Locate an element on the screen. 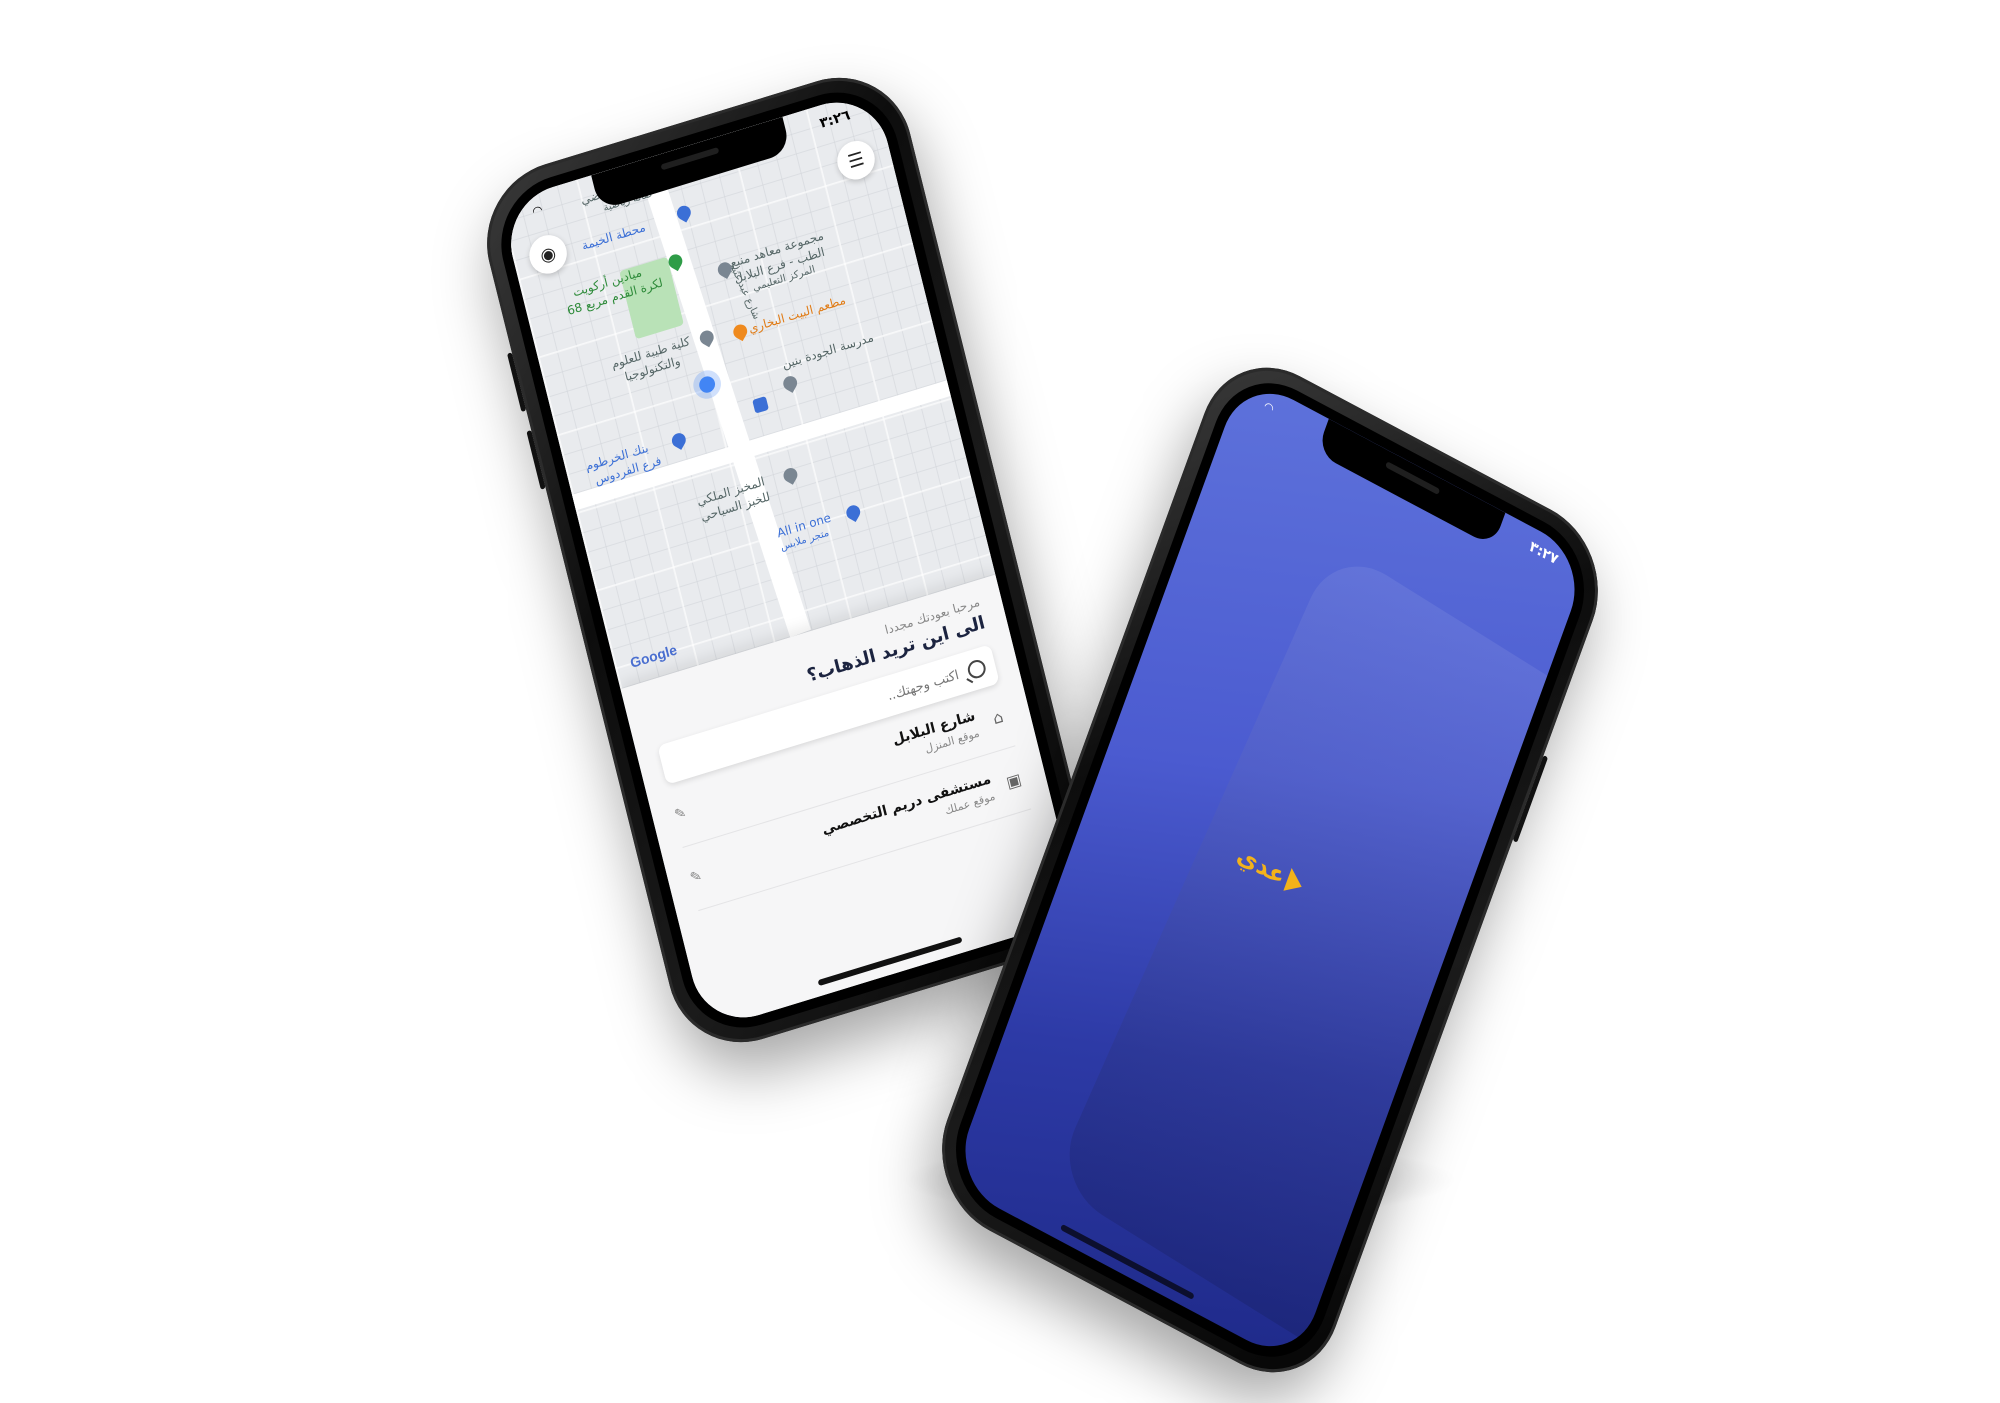 This screenshot has height=1403, width=2000. briefcase-icon: ▣ is located at coordinates (1014, 780).